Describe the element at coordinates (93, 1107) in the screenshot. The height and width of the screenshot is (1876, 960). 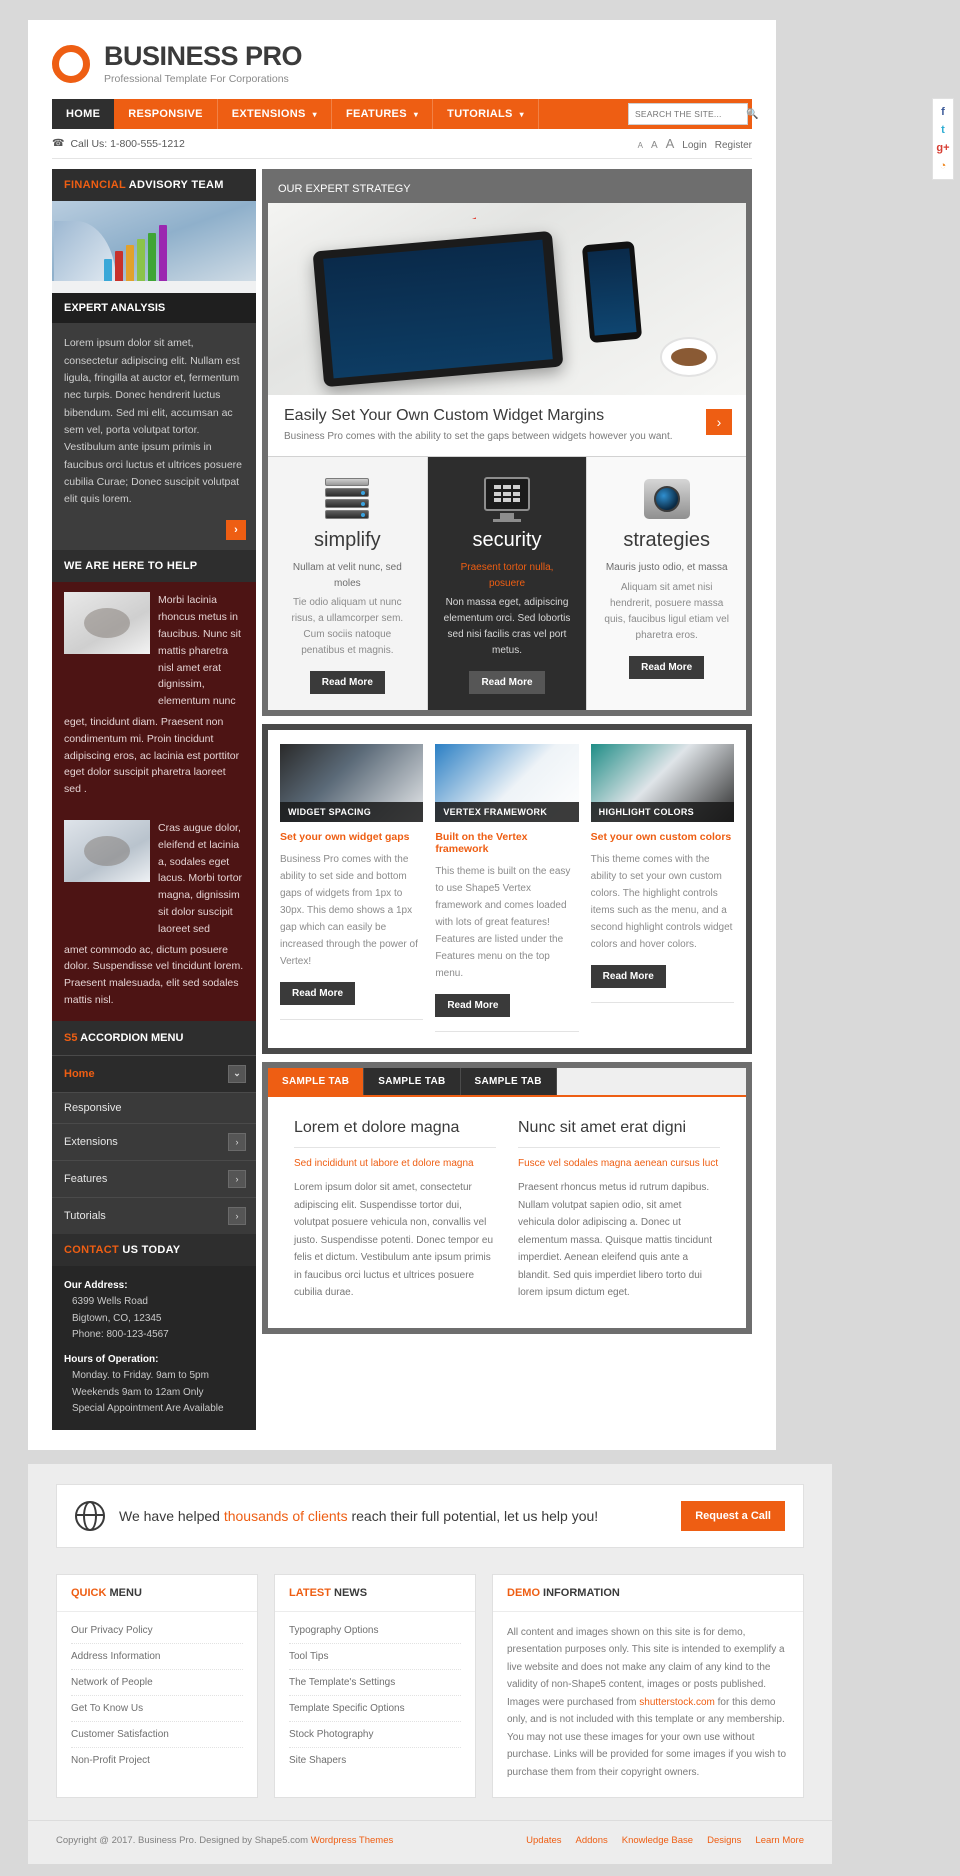
I see `accordion-label: Responsive` at that location.